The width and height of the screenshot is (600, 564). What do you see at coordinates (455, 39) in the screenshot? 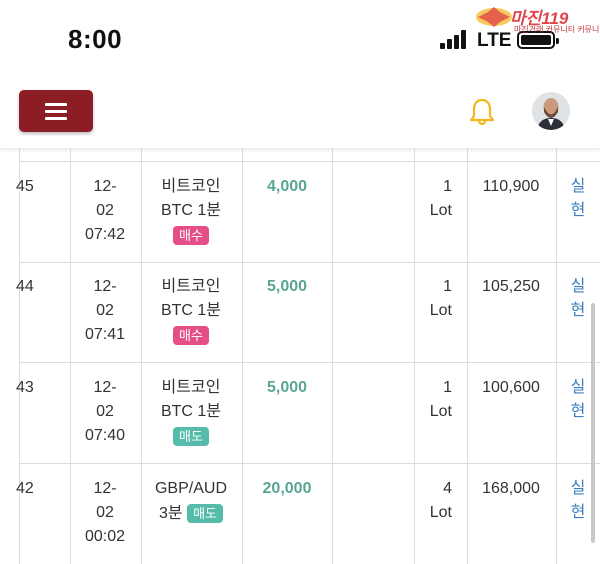
I see `signal-icon` at bounding box center [455, 39].